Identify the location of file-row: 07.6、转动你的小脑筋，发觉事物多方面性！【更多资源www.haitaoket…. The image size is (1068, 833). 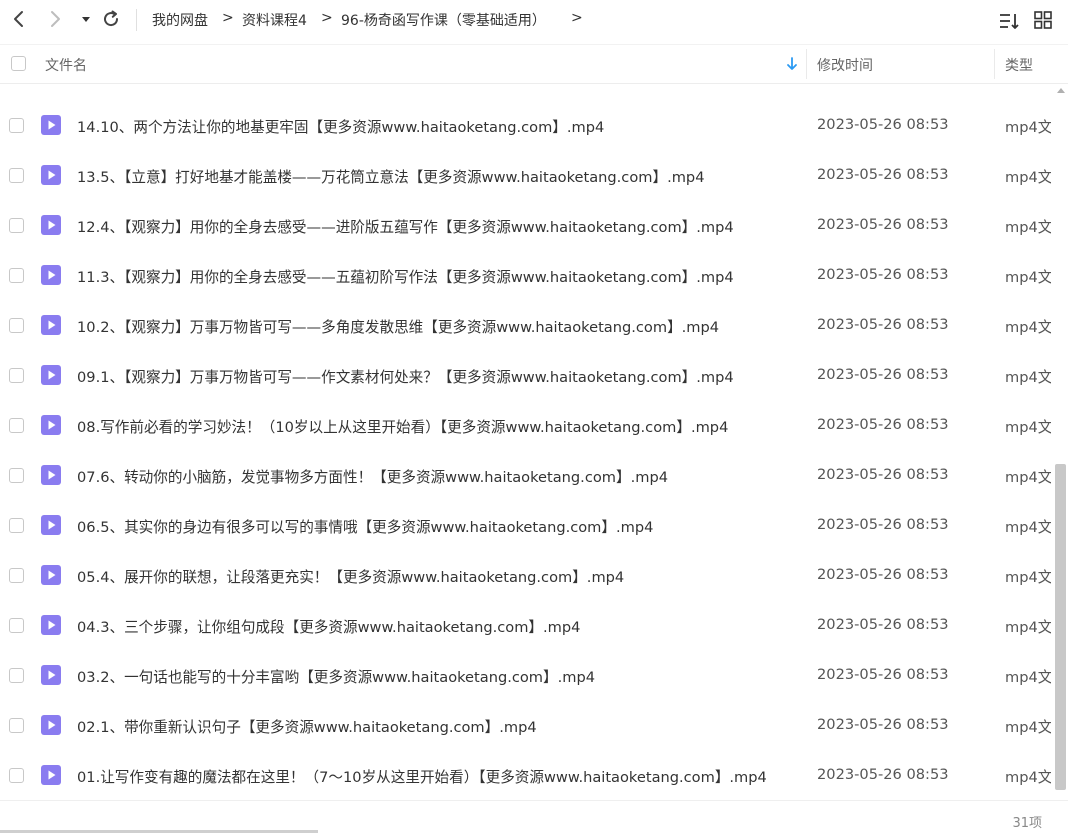
(527, 476).